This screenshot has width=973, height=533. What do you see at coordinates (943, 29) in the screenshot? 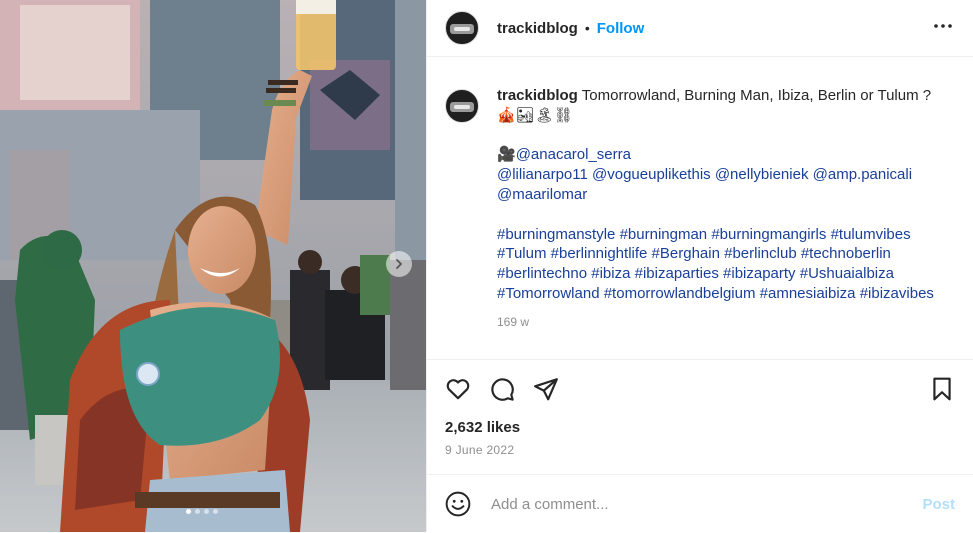
I see `more-options-icon` at bounding box center [943, 29].